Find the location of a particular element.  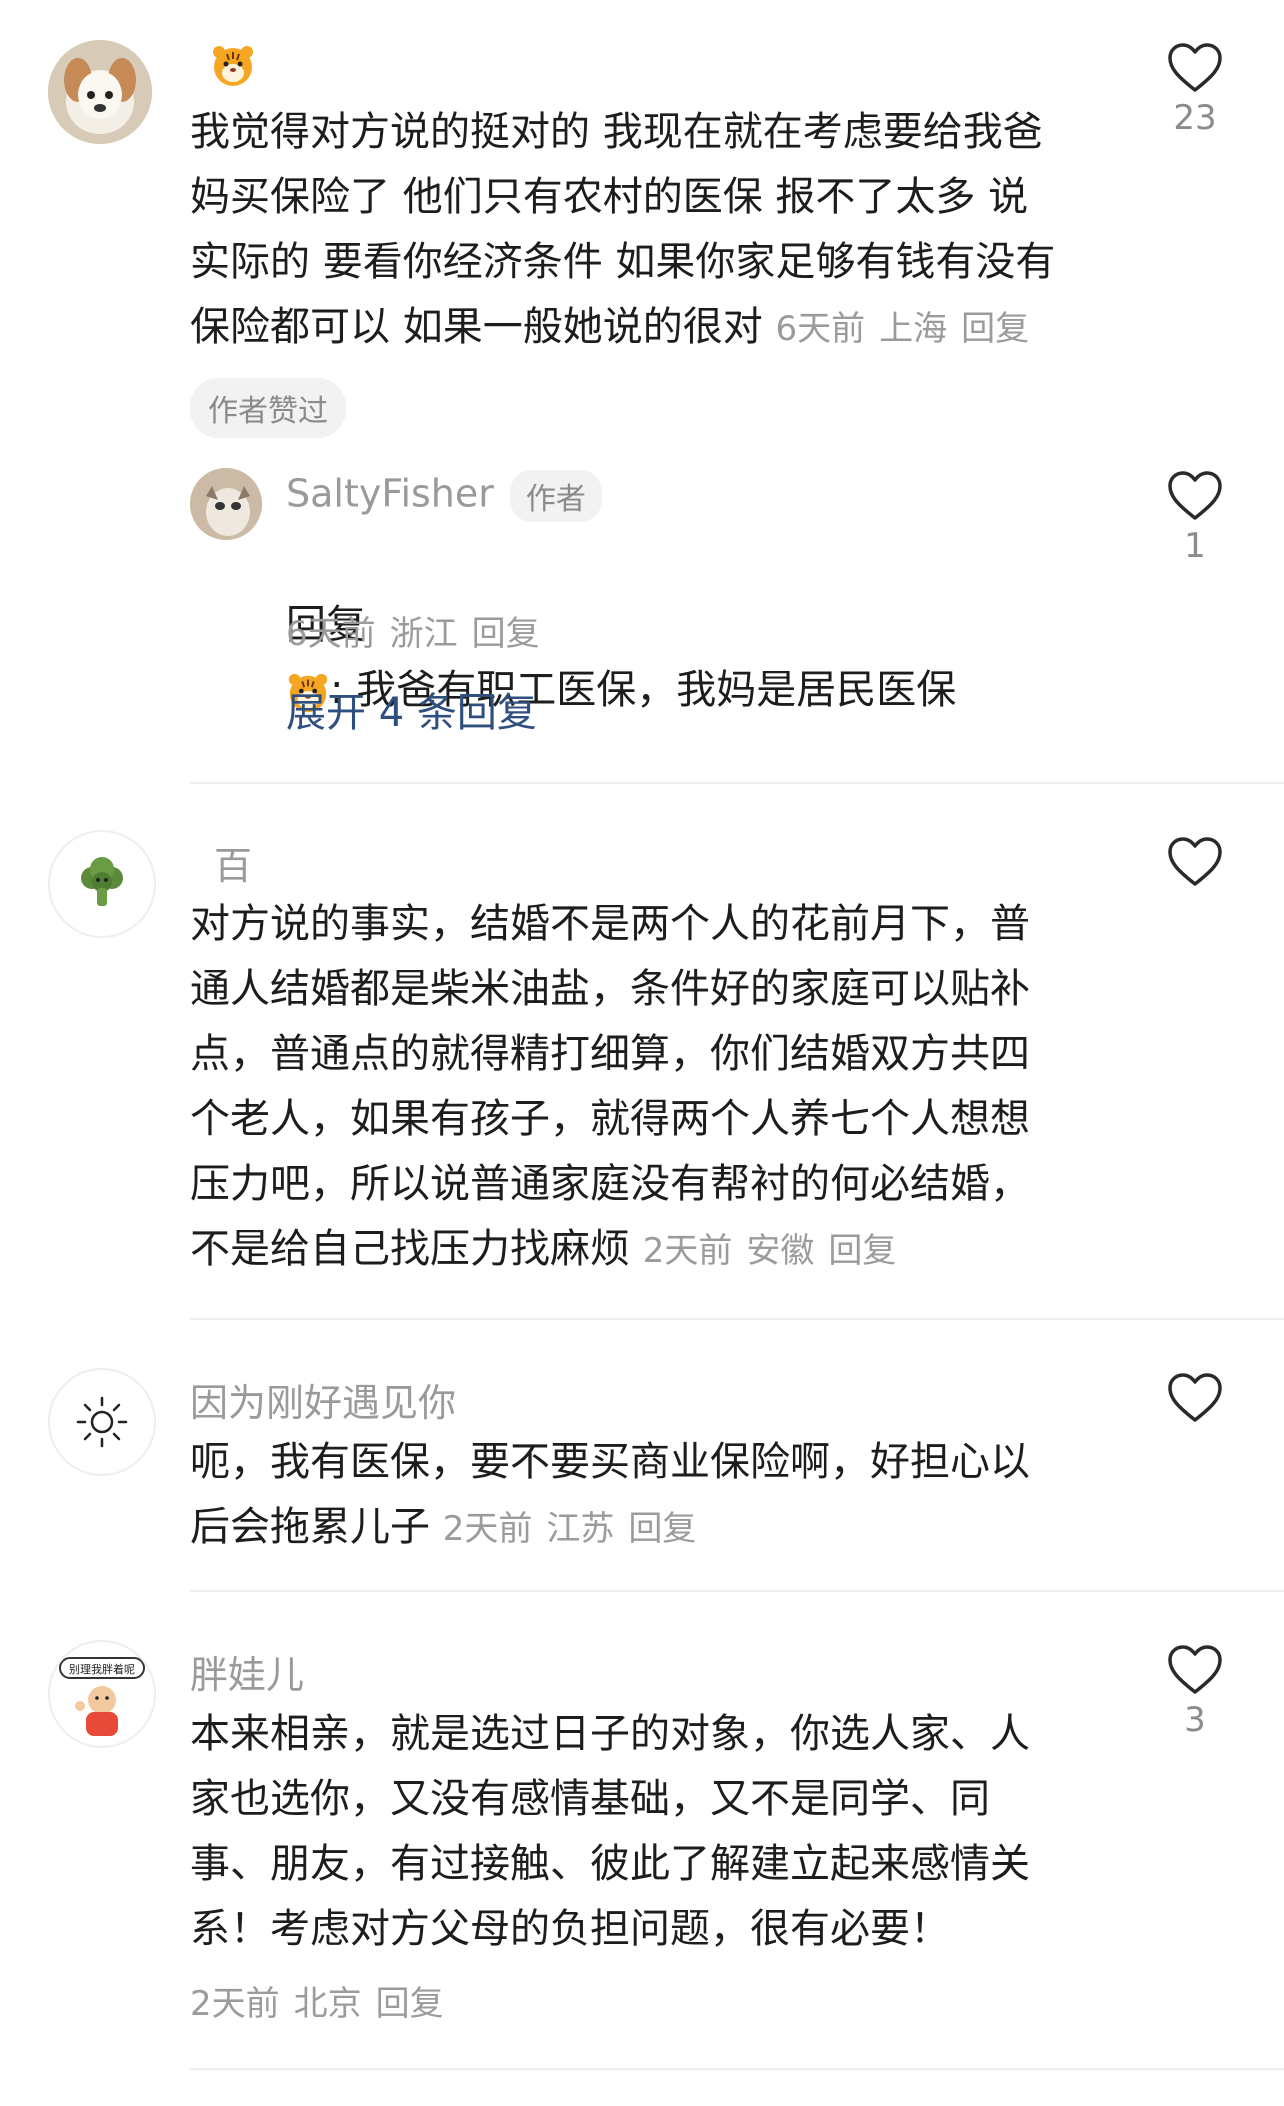

avatar-bubble-text: 别理我胖着呢 is located at coordinates (102, 1669).